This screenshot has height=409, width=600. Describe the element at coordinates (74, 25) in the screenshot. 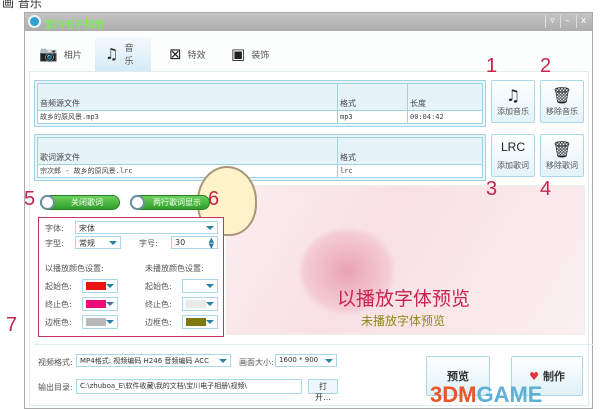

I see `window-title: 宝川电子相册` at that location.